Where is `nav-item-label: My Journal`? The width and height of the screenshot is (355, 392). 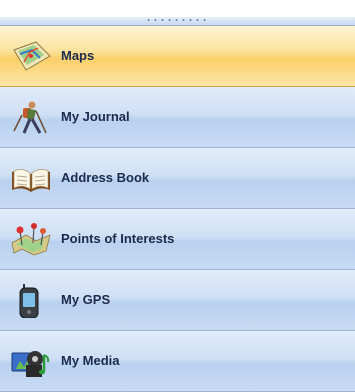 nav-item-label: My Journal is located at coordinates (95, 116).